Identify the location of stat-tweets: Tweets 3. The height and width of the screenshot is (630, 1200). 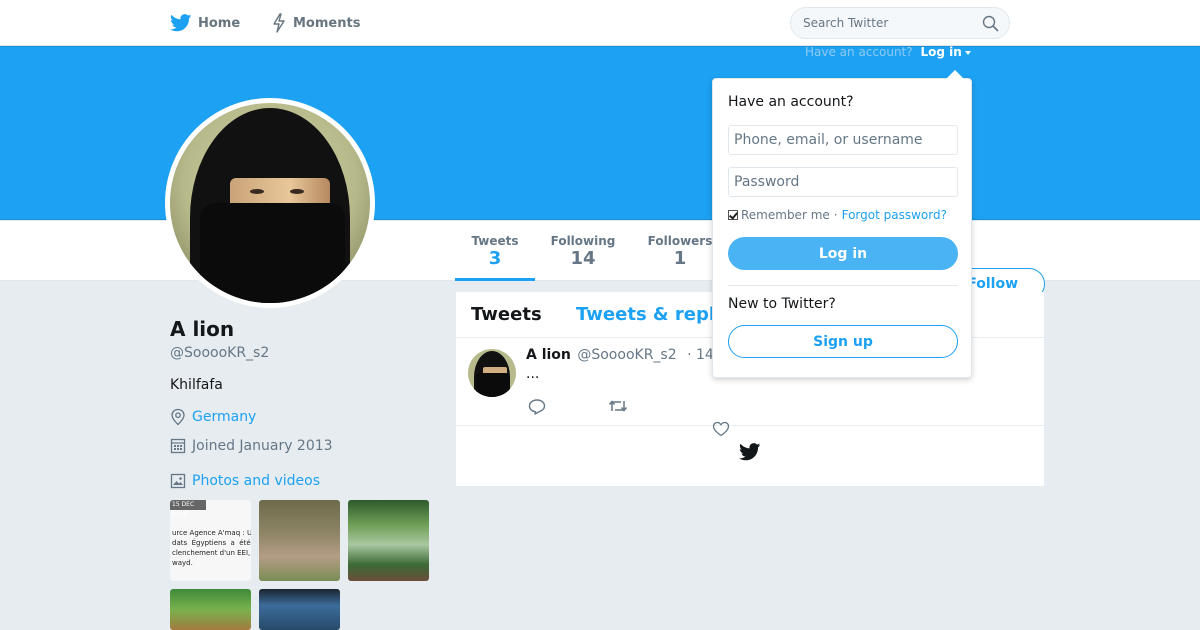
(495, 251).